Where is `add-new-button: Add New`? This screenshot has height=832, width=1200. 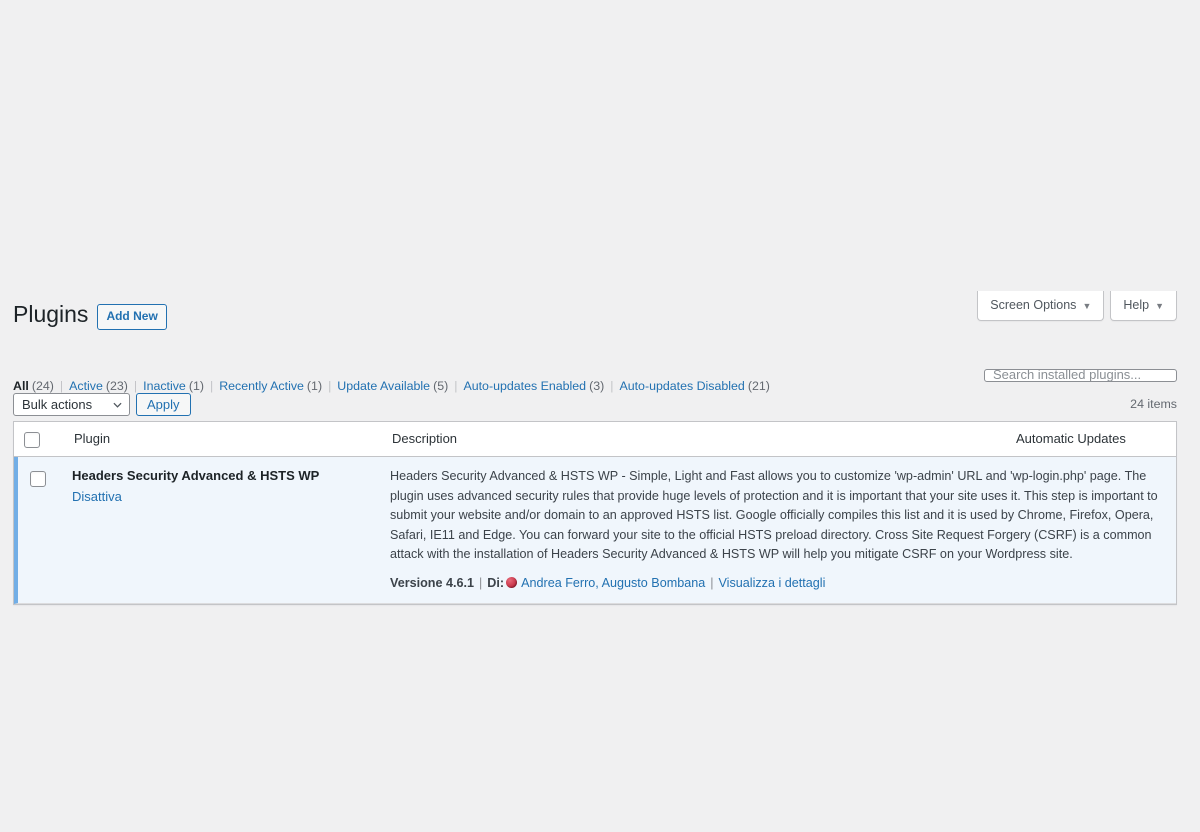 add-new-button: Add New is located at coordinates (132, 317).